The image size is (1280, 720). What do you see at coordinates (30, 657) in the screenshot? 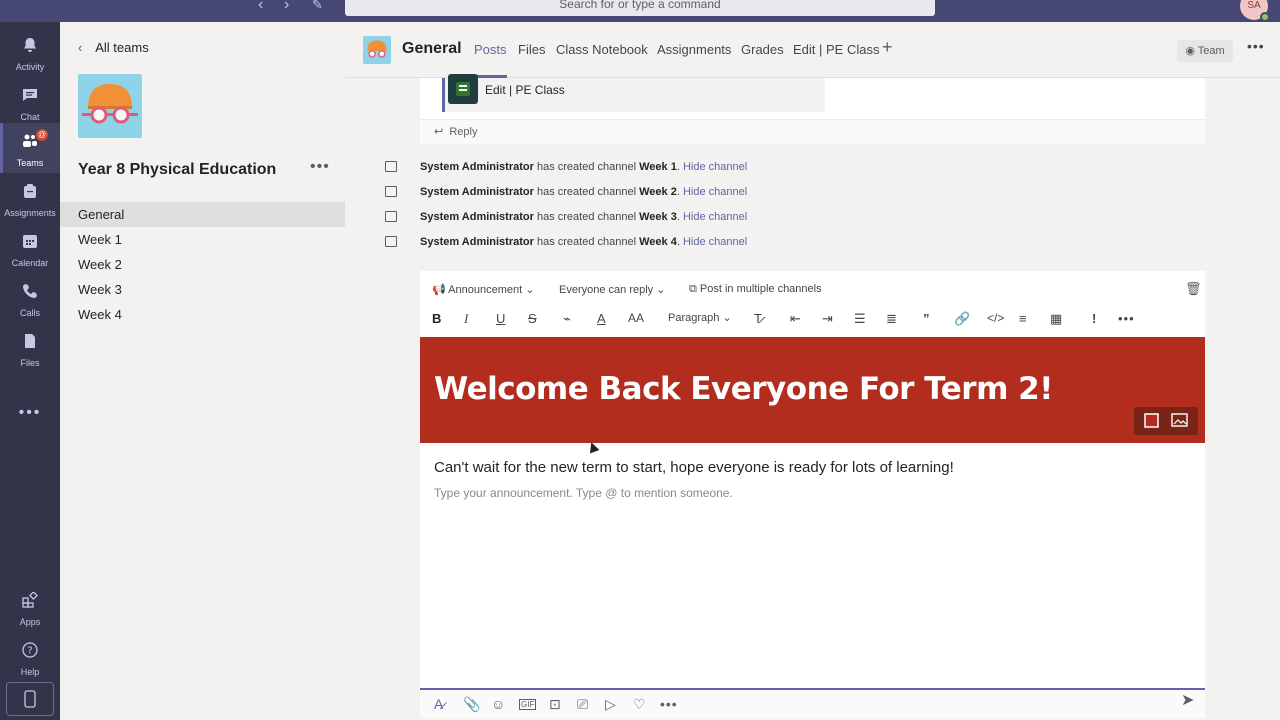
I see `rail-item-help: ? Help` at bounding box center [30, 657].